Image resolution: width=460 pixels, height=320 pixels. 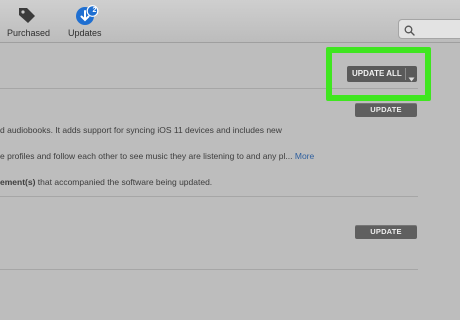 I want to click on tab-purchased-label: Purchased, so click(x=29, y=33).